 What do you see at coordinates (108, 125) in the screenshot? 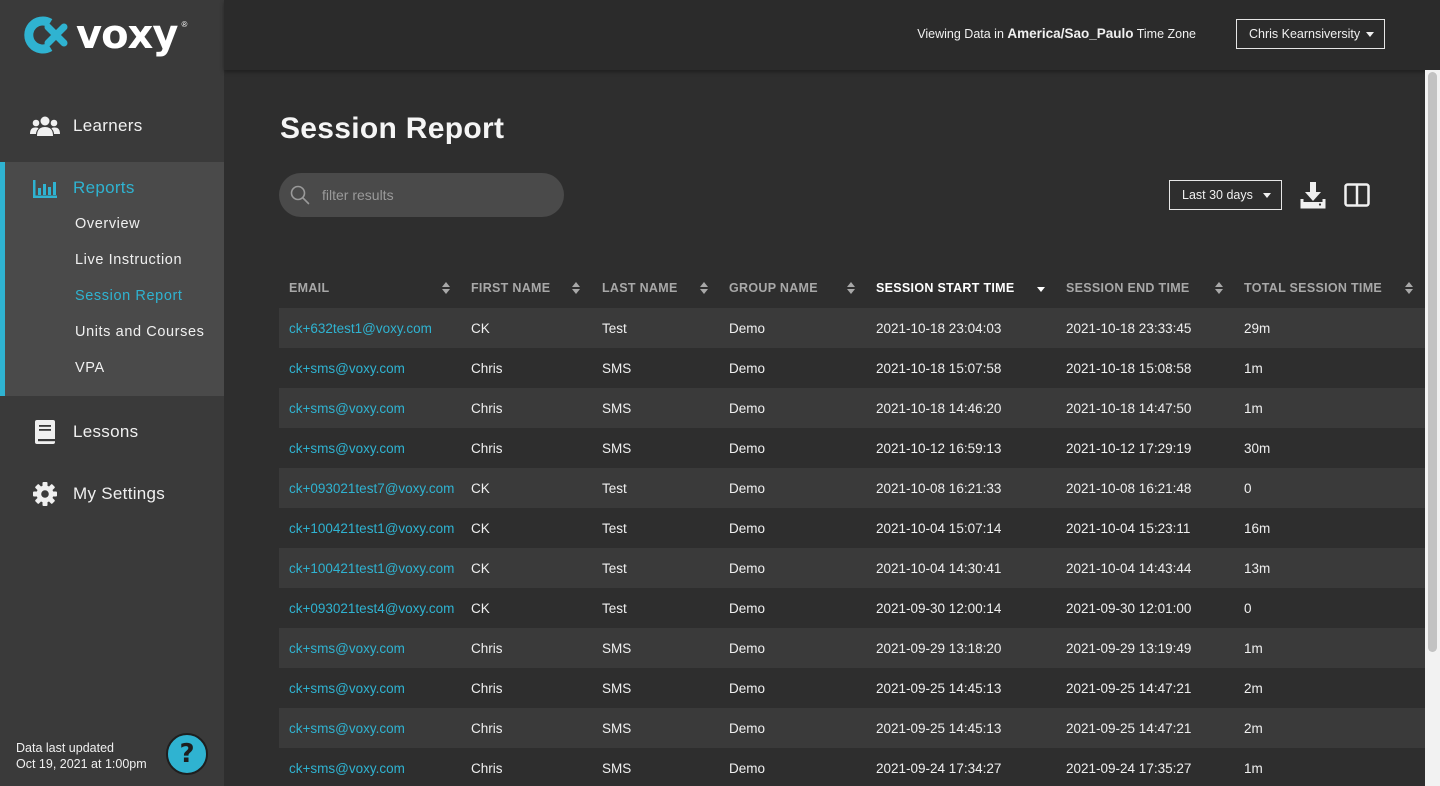
I see `sidebar-item-label: Learners` at bounding box center [108, 125].